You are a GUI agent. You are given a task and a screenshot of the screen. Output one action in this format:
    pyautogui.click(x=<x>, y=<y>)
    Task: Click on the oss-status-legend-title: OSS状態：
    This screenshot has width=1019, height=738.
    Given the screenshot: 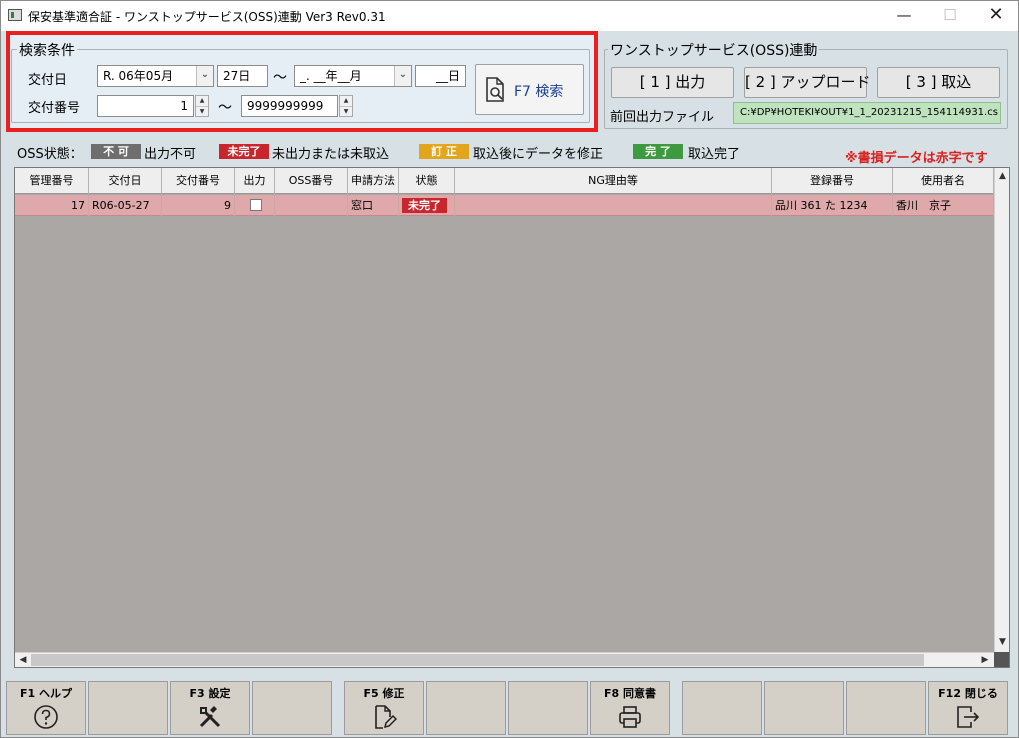 What is the action you would take?
    pyautogui.click(x=50, y=154)
    